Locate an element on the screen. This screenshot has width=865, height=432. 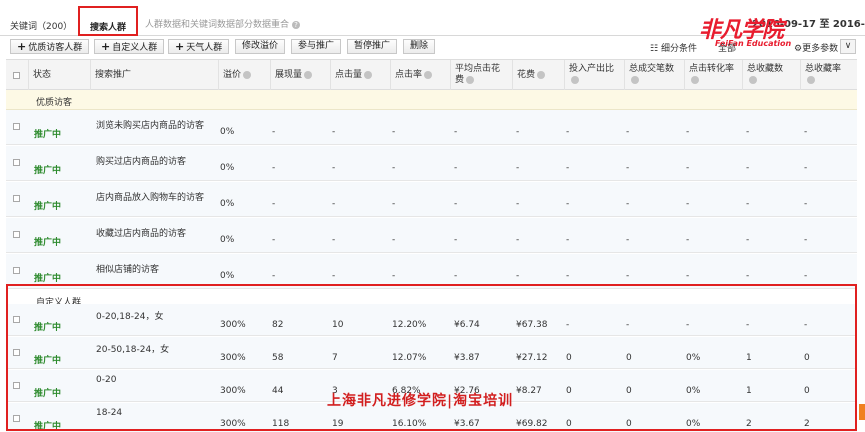
add-custom-crowd-label: 自定义人群 is located at coordinates (135, 48).